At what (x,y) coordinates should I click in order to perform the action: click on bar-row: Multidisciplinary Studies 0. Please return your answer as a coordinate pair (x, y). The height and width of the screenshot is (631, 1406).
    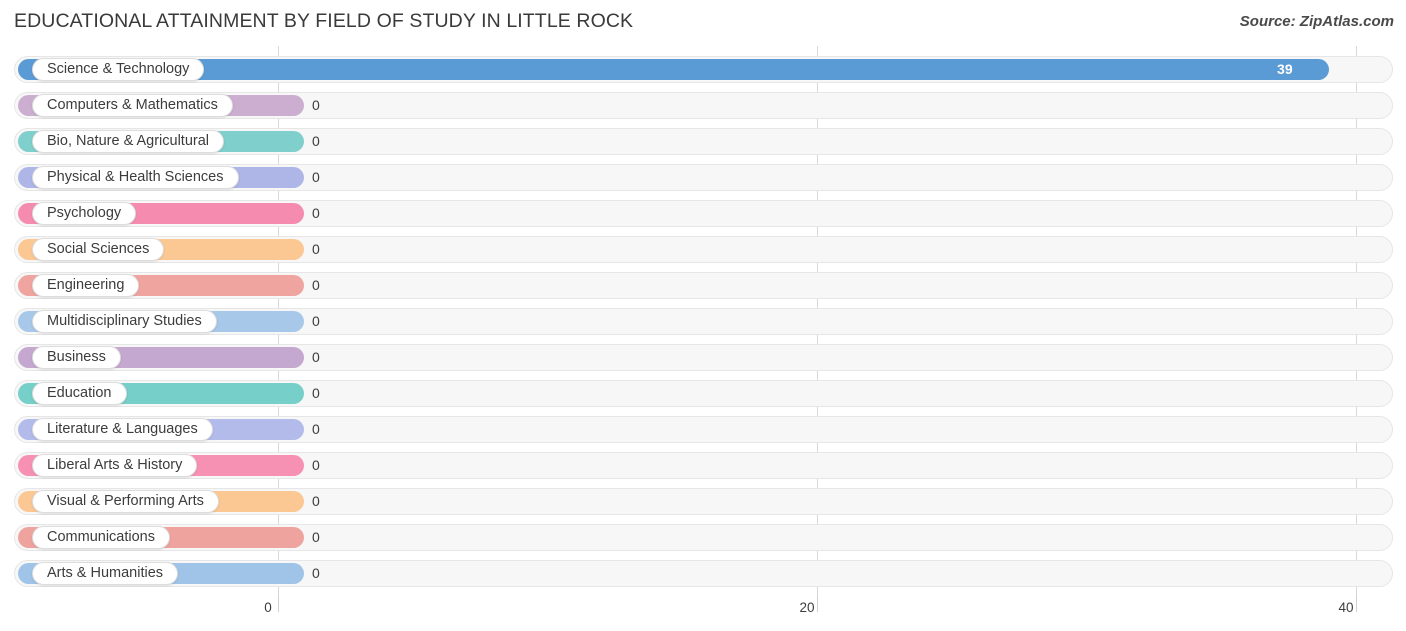
    Looking at the image, I should click on (703, 321).